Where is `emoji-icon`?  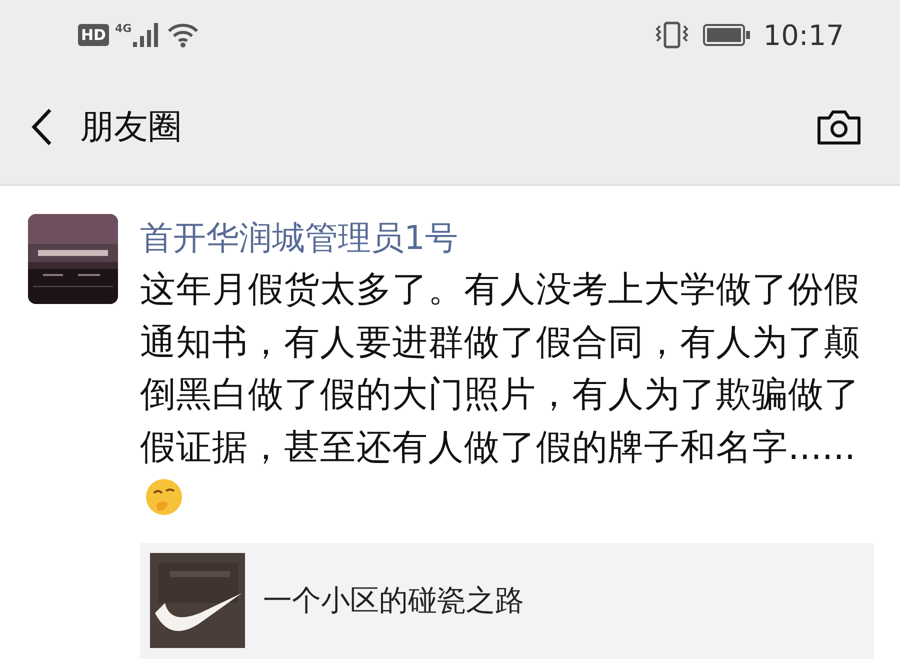
emoji-icon is located at coordinates (164, 497).